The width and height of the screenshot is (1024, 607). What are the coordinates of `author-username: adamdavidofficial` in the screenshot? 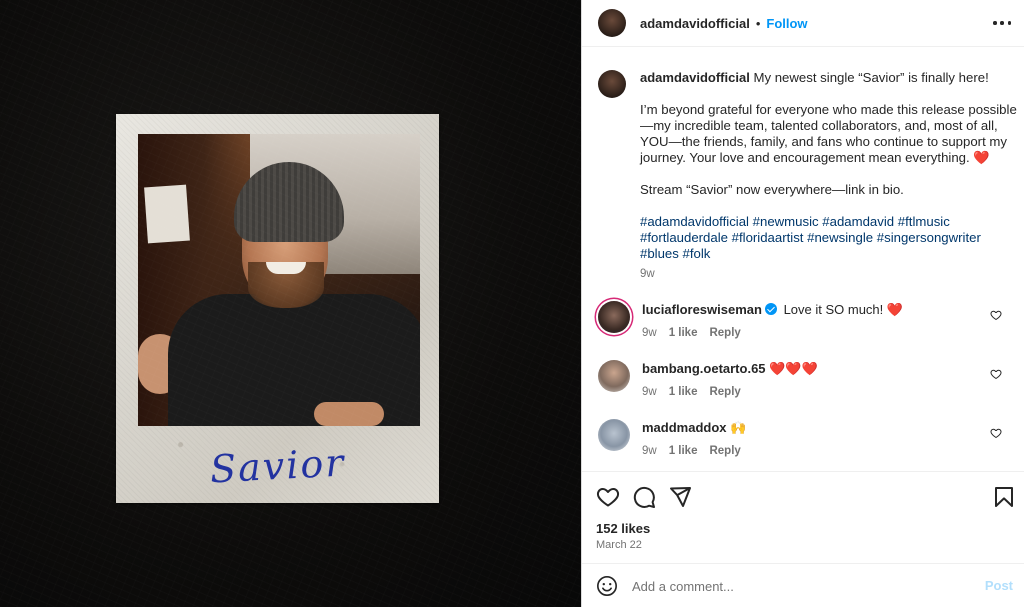 It's located at (695, 23).